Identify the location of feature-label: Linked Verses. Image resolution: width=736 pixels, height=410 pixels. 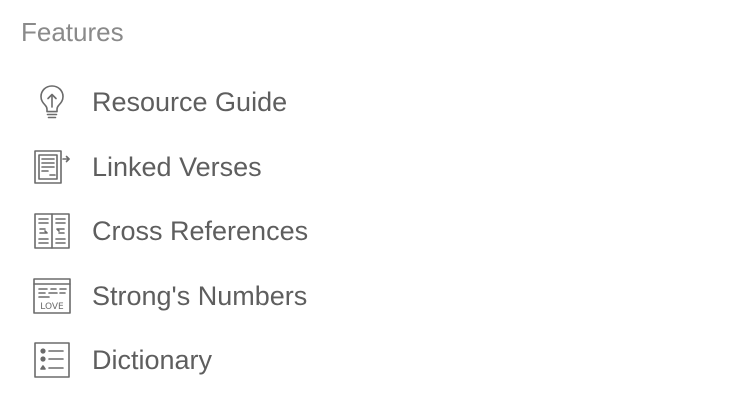
(177, 166).